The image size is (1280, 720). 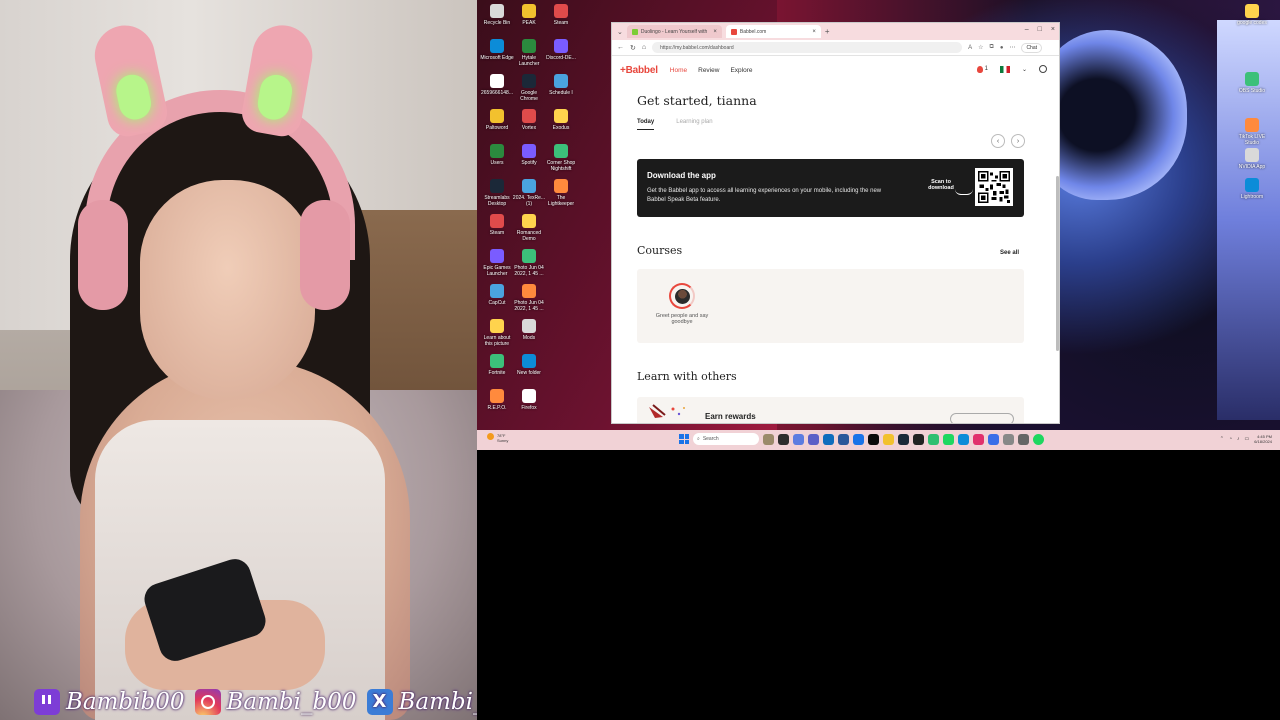 I want to click on spotify-icon, so click(x=948, y=439).